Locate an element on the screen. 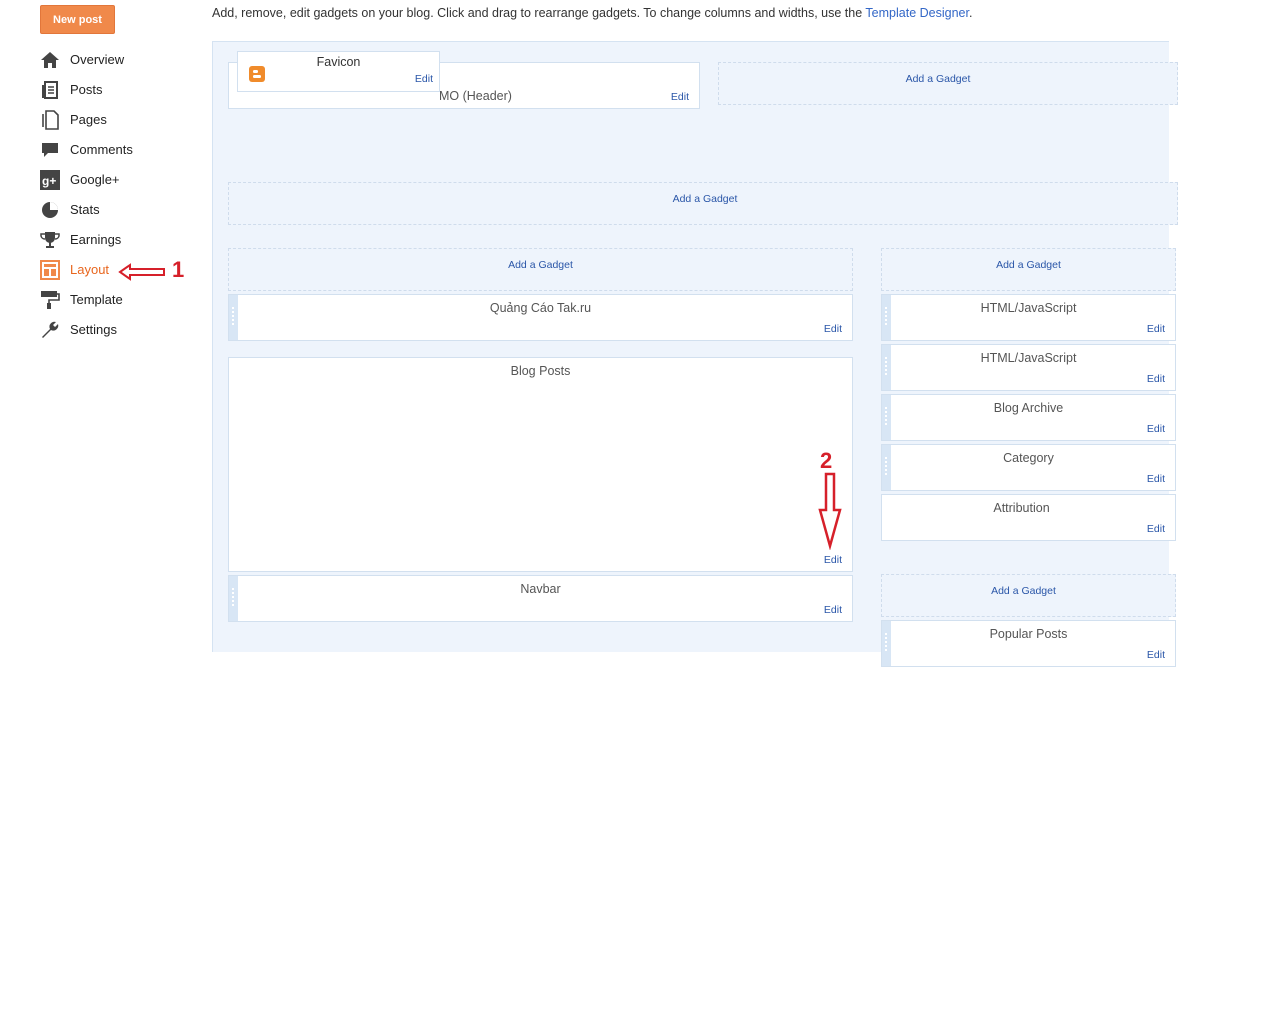 Image resolution: width=1280 pixels, height=1024 pixels. sidebar-item-label: Earnings is located at coordinates (96, 239).